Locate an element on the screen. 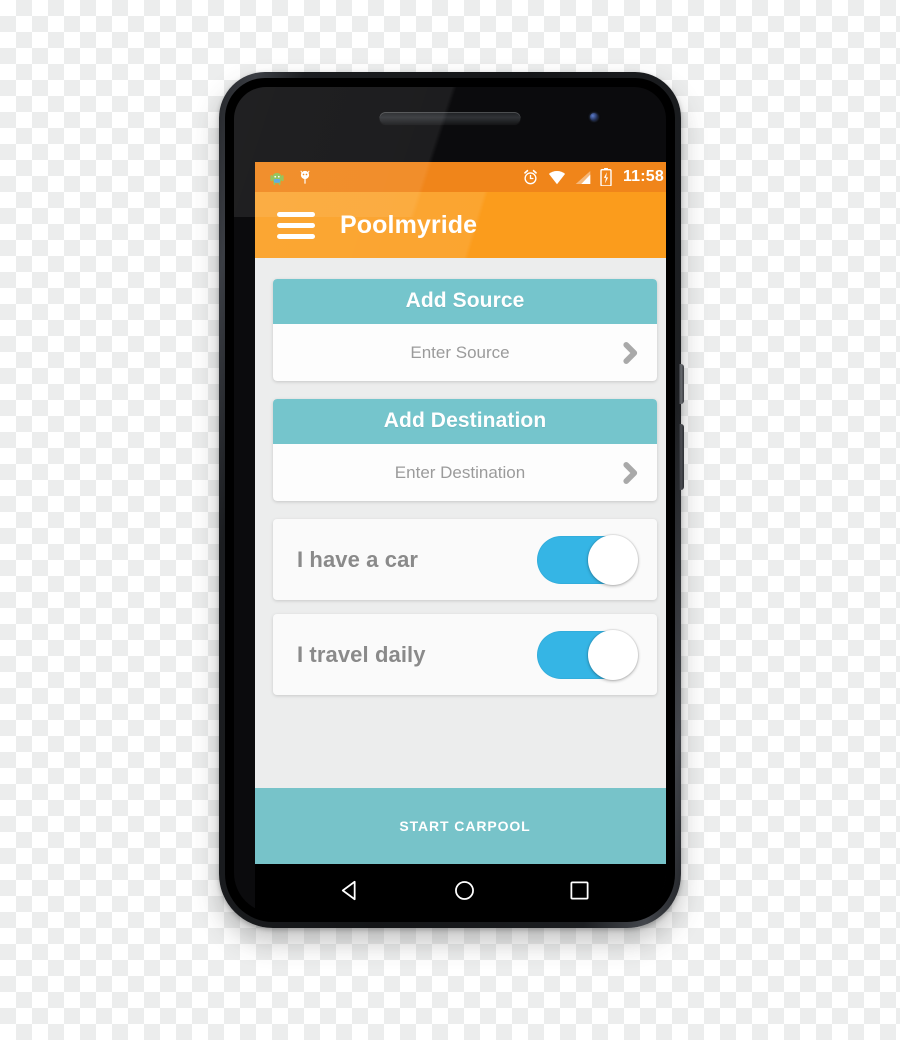 The image size is (900, 1040). recents-button is located at coordinates (579, 890).